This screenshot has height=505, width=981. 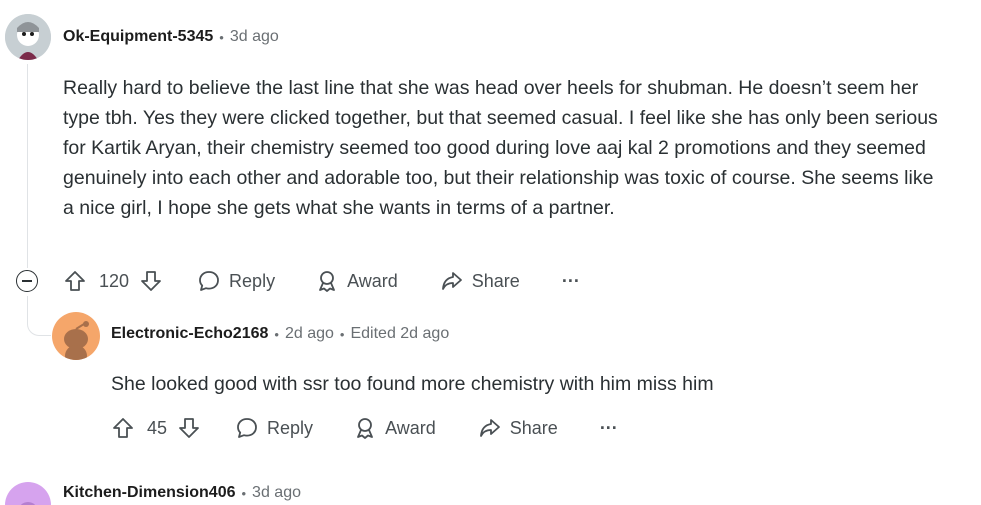 What do you see at coordinates (27, 166) in the screenshot?
I see `thread-line` at bounding box center [27, 166].